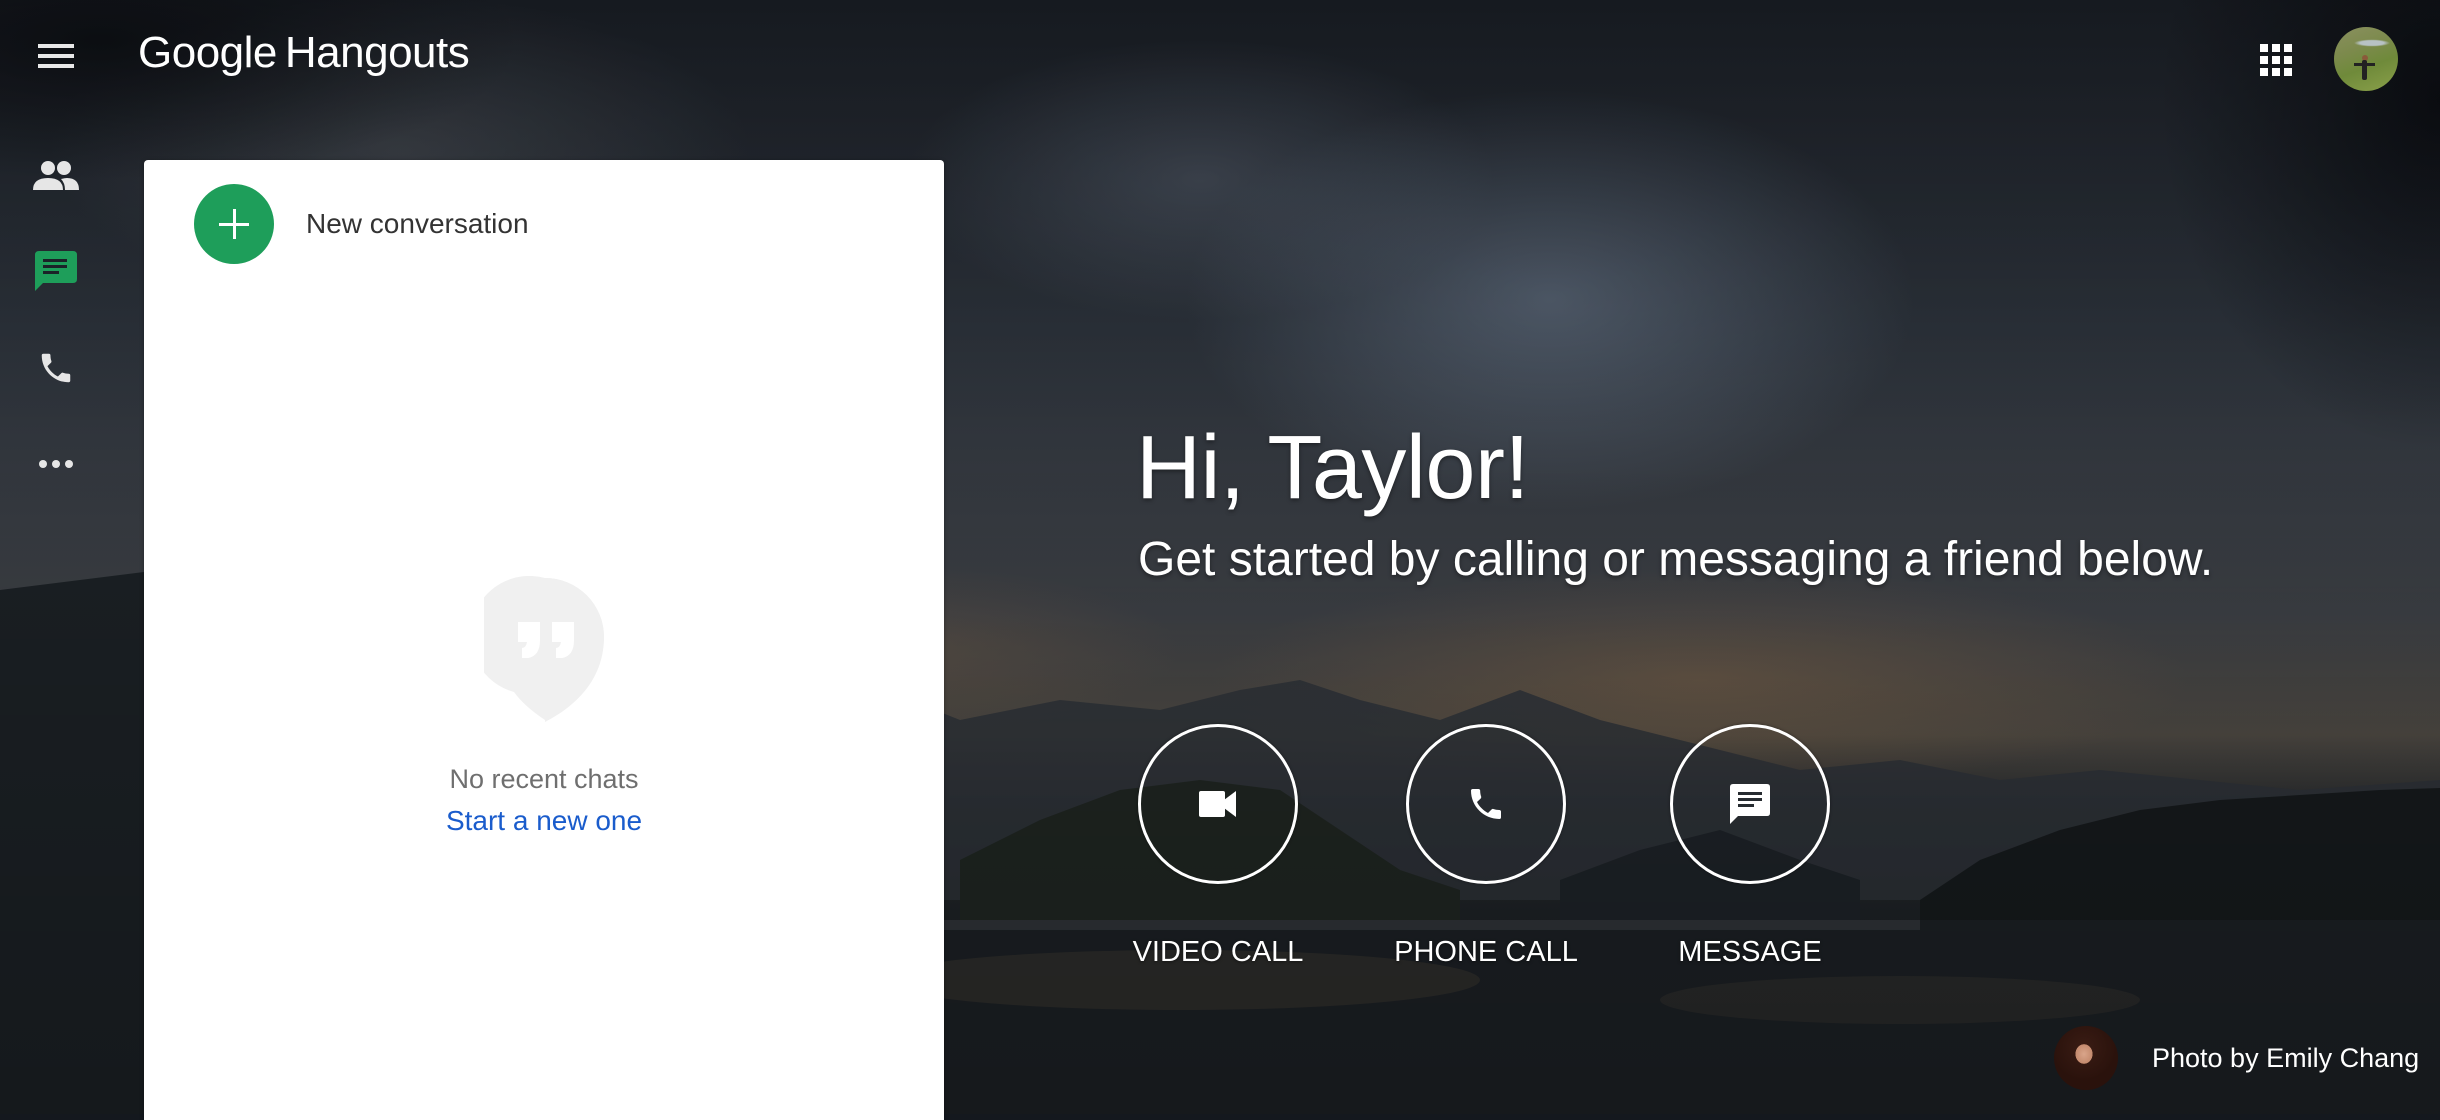 The height and width of the screenshot is (1120, 2440). I want to click on more-horizontal-icon, so click(56, 464).